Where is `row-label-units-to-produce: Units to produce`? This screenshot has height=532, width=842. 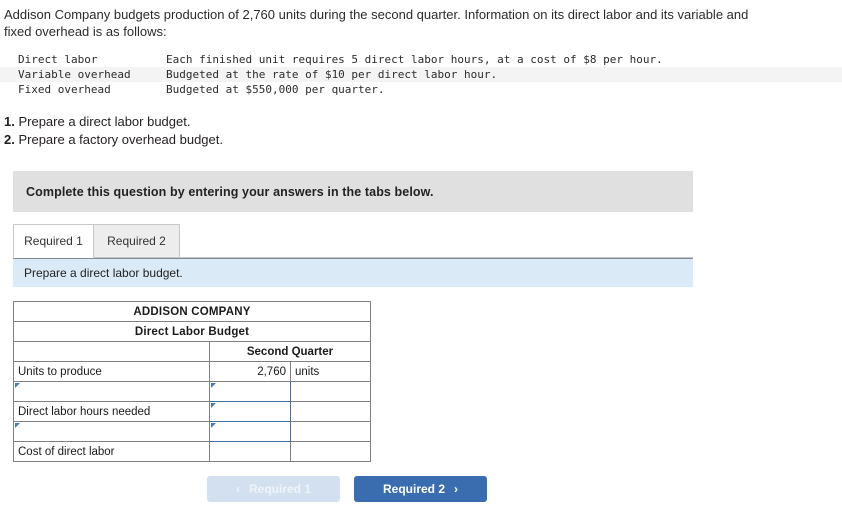 row-label-units-to-produce: Units to produce is located at coordinates (111, 371).